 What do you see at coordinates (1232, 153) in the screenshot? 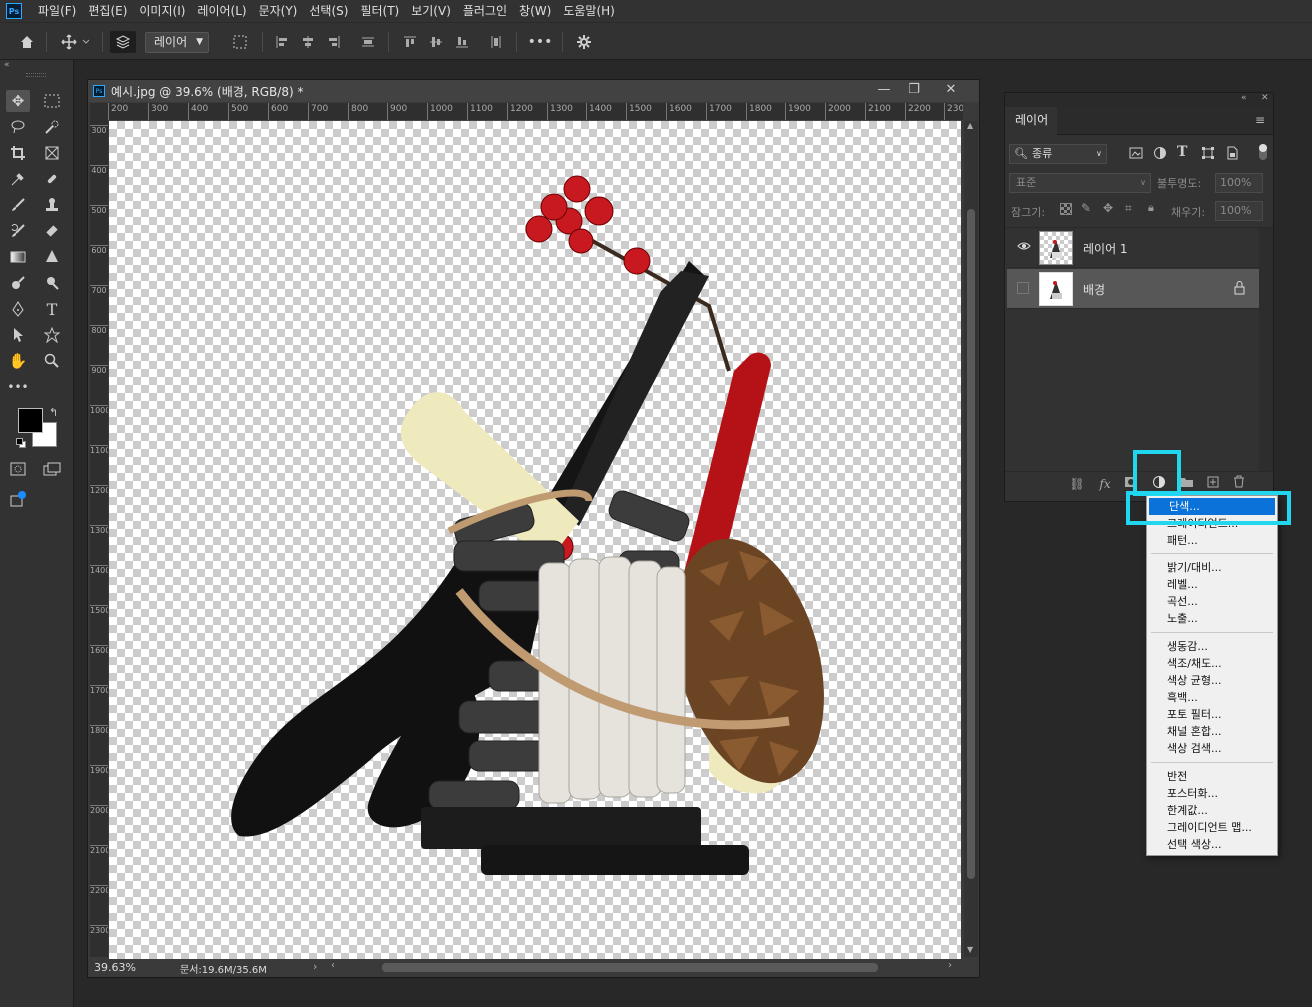
I see `filter-smart-object-icon` at bounding box center [1232, 153].